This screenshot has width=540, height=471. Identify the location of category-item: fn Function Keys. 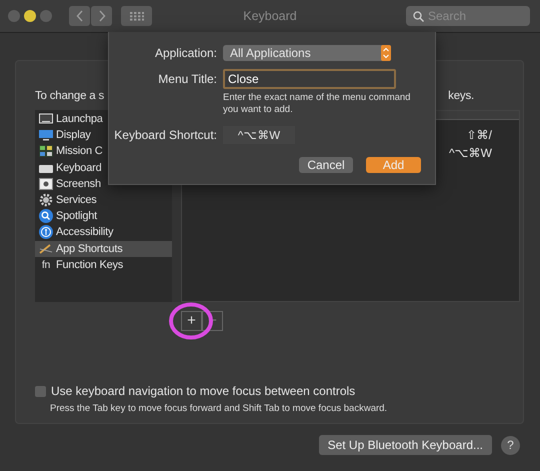
(103, 264).